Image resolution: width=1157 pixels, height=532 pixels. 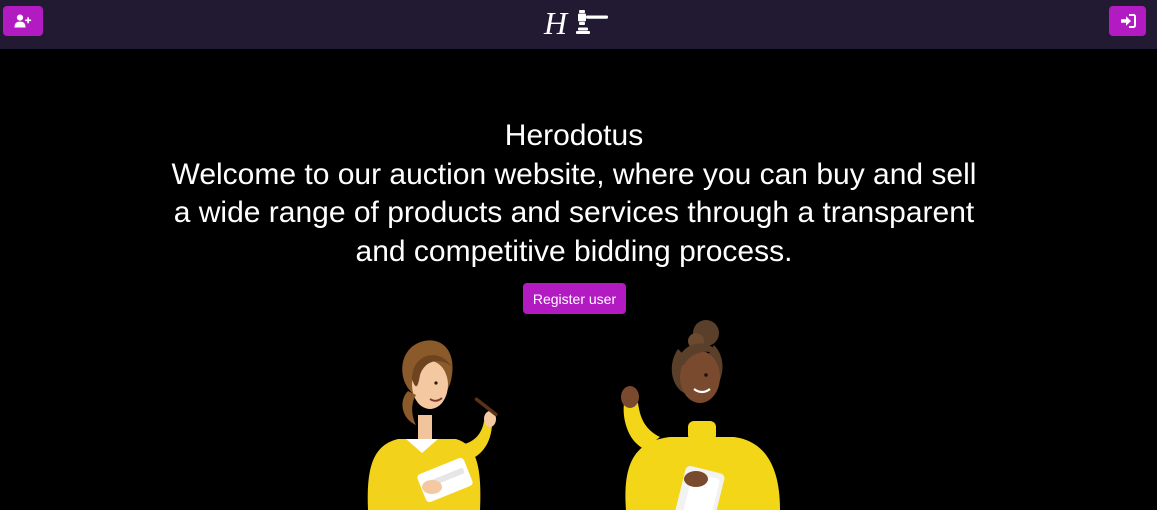 I want to click on site-logo: H, so click(x=577, y=22).